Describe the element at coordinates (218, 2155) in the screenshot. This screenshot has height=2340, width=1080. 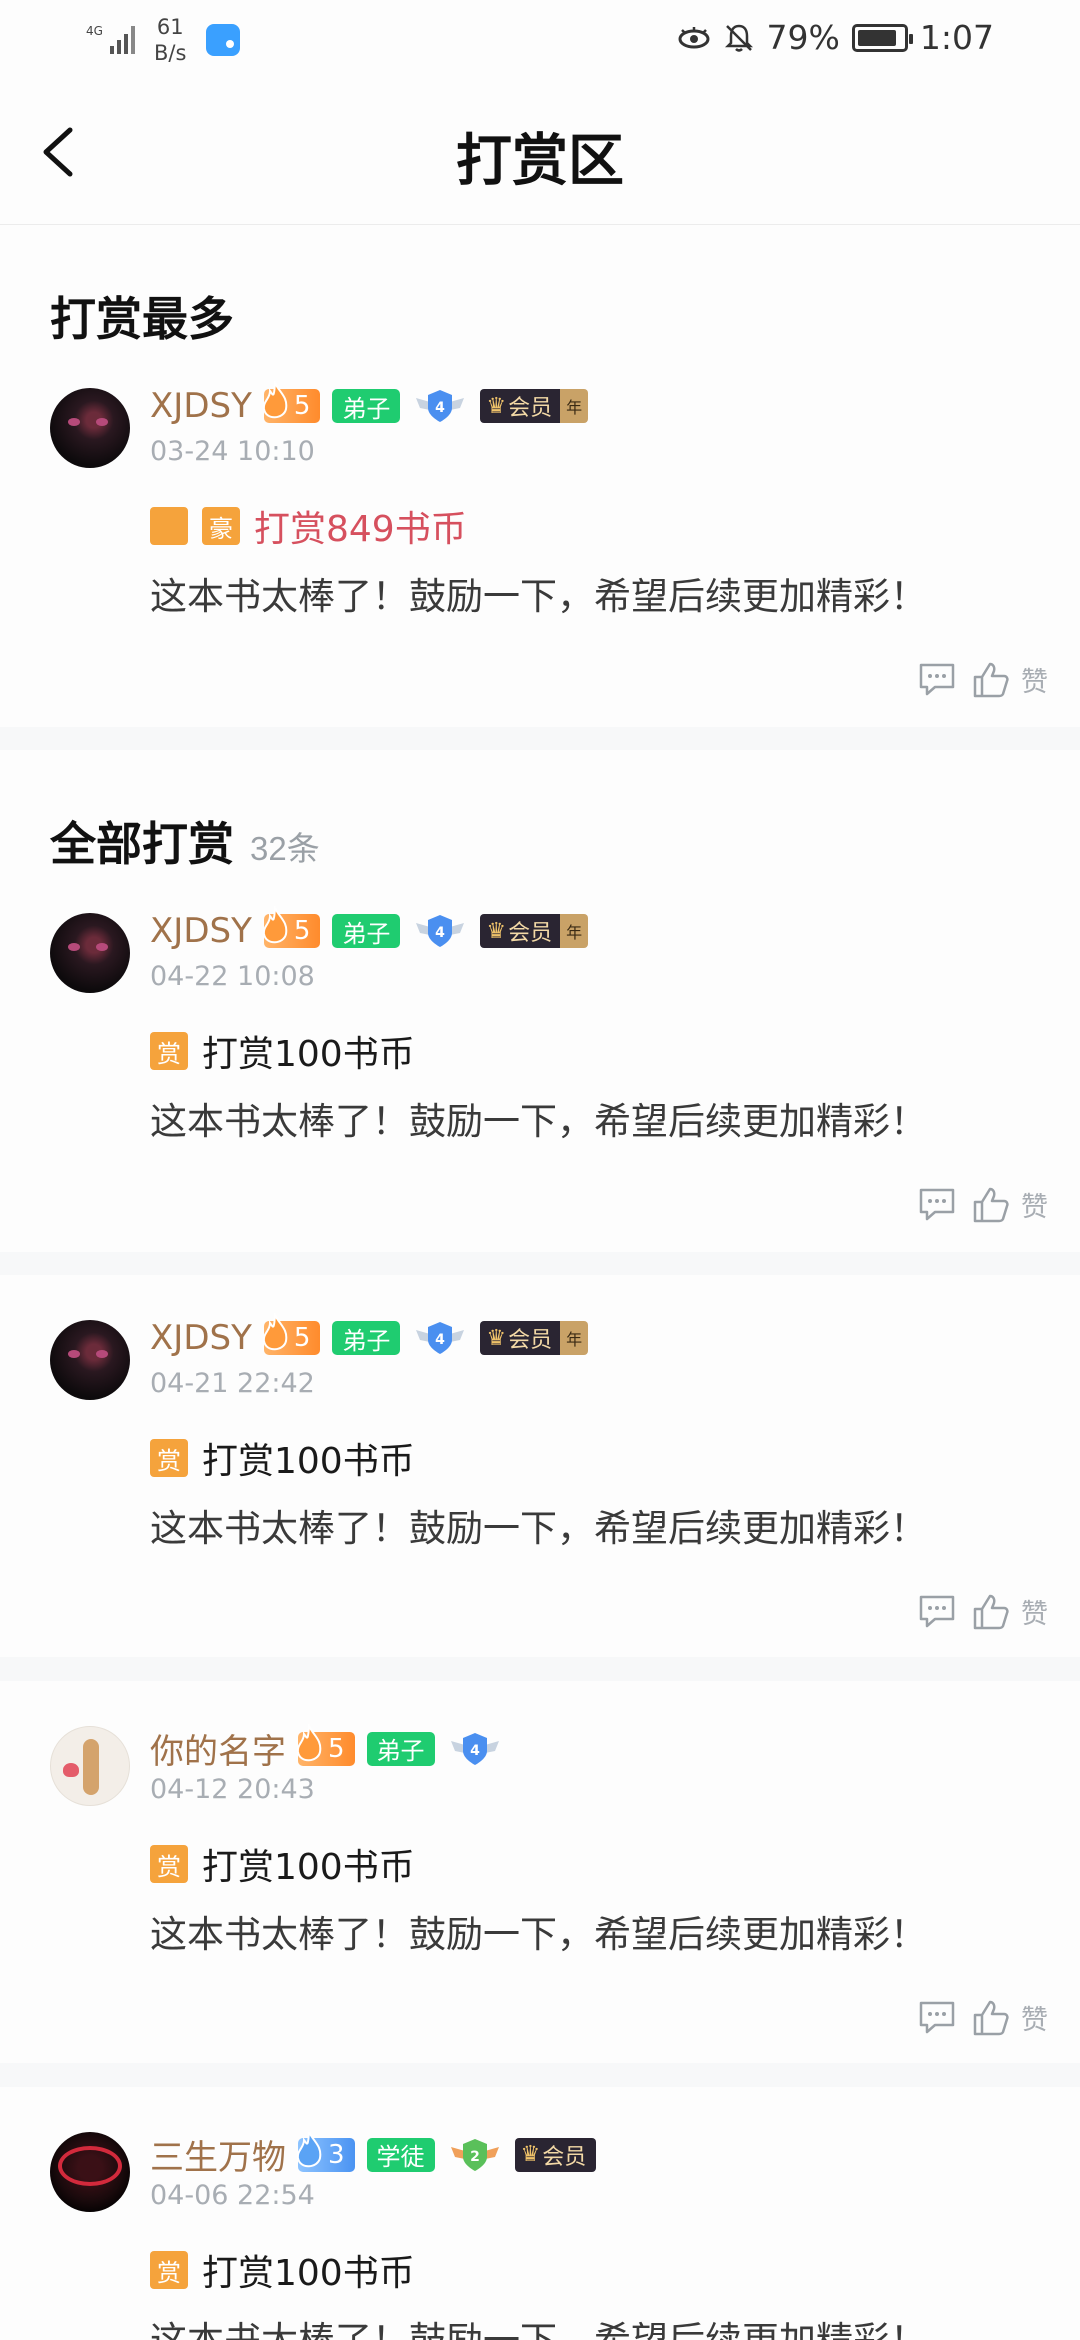
I see `username: 三生万物` at that location.